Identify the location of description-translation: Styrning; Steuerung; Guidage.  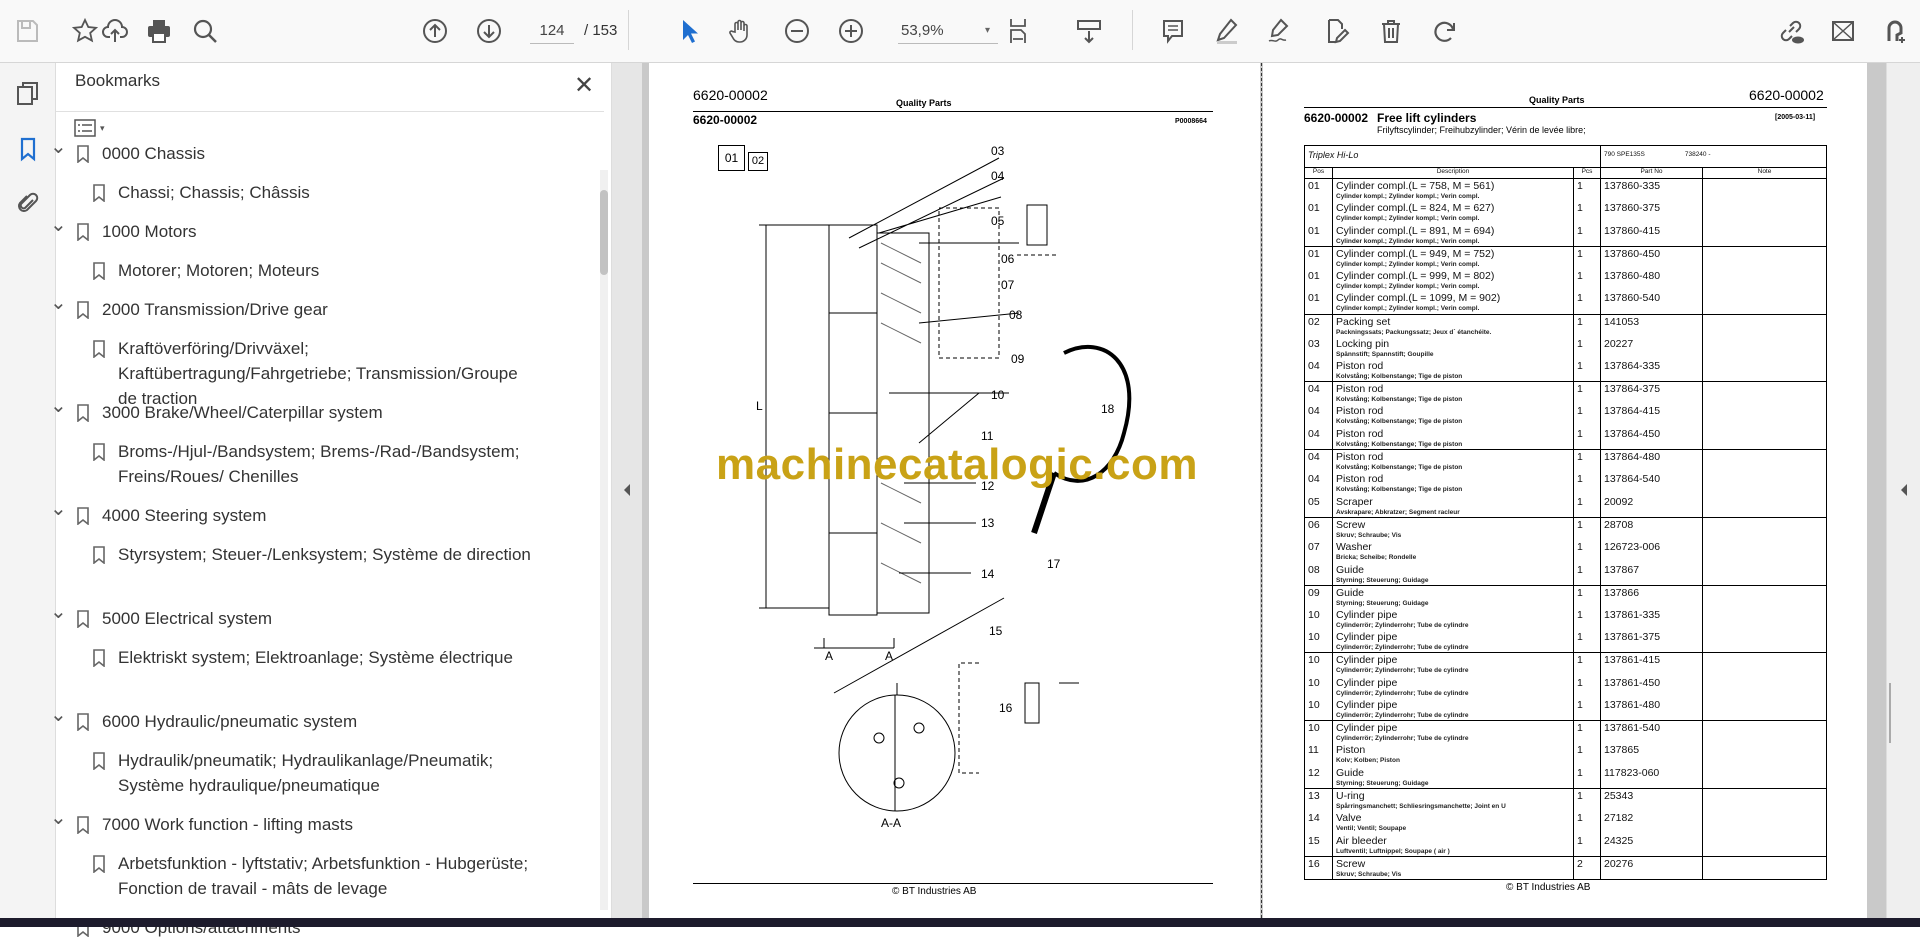
(1382, 580).